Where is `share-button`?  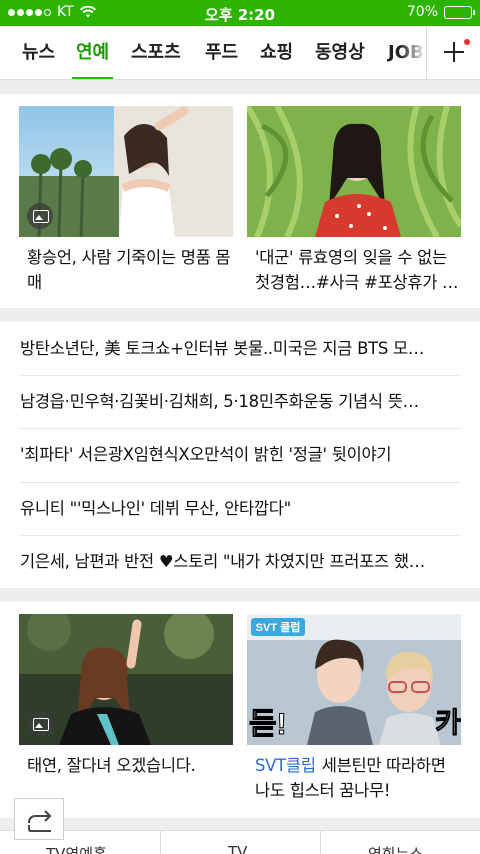
share-button is located at coordinates (39, 819).